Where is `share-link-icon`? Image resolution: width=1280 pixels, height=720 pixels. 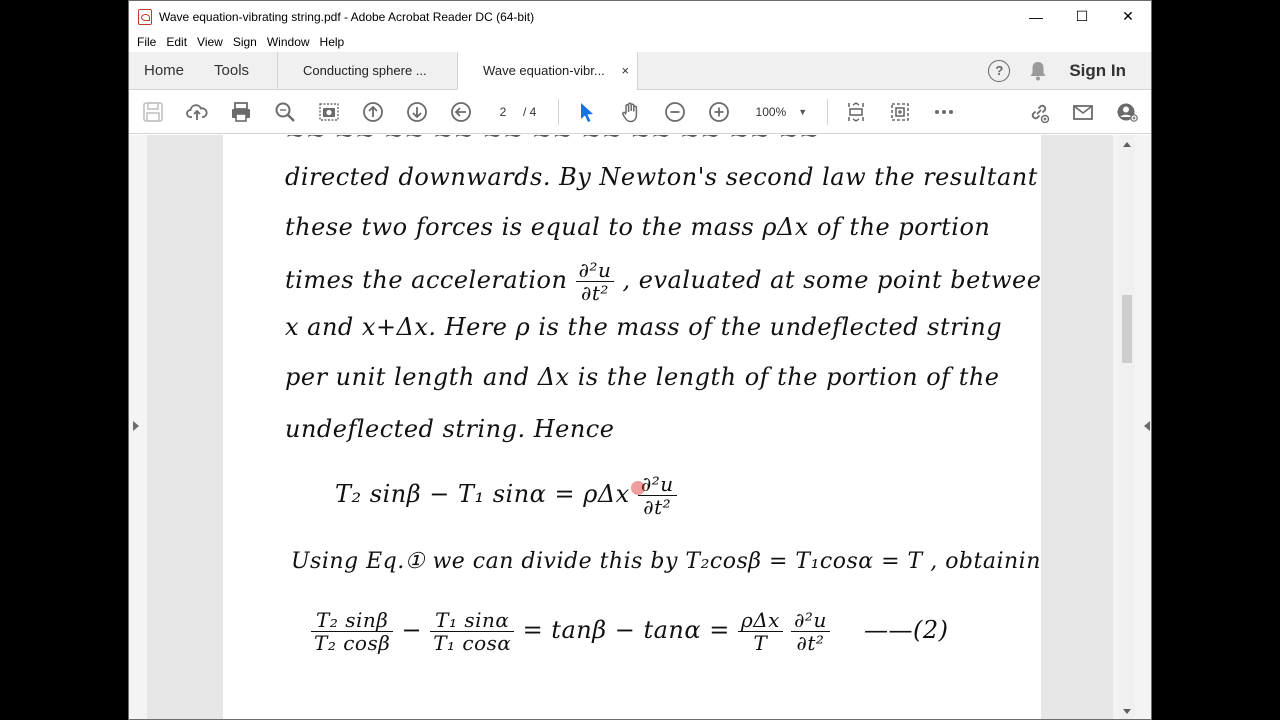
share-link-icon is located at coordinates (1039, 112).